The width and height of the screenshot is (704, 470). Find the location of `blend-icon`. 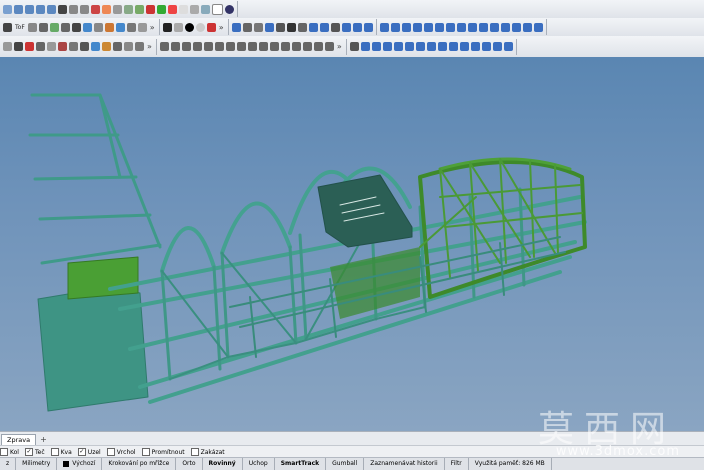

blend-icon is located at coordinates (208, 46).